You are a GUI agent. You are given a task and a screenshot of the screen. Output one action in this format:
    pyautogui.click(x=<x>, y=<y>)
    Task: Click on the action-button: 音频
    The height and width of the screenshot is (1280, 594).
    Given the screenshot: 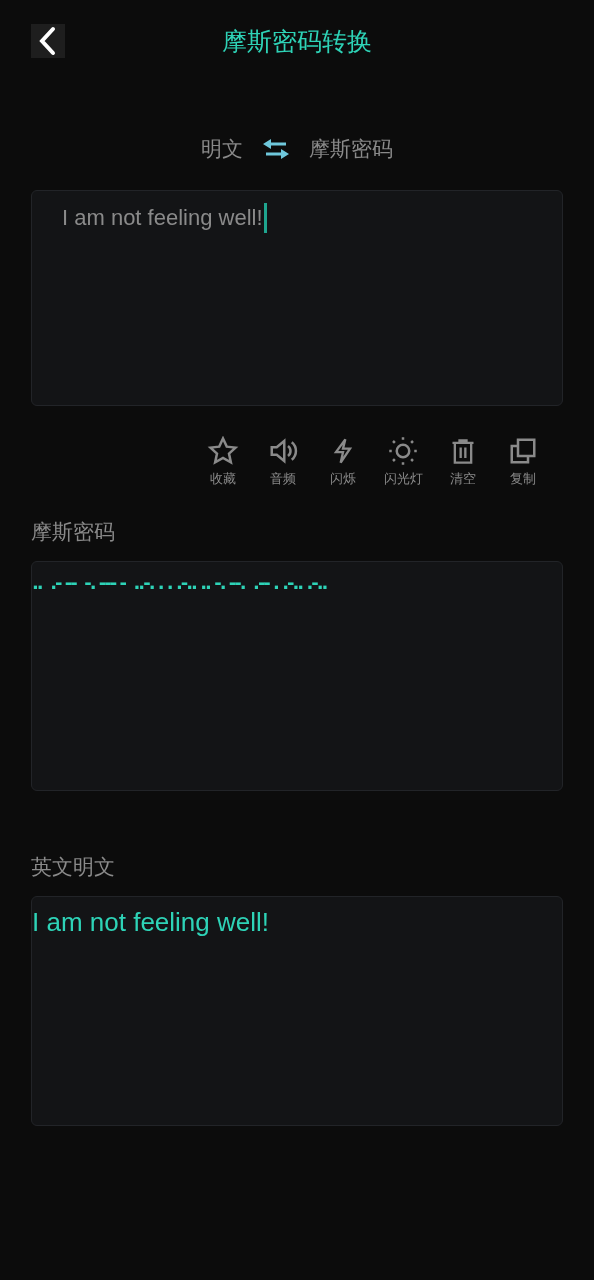 What is the action you would take?
    pyautogui.click(x=283, y=462)
    